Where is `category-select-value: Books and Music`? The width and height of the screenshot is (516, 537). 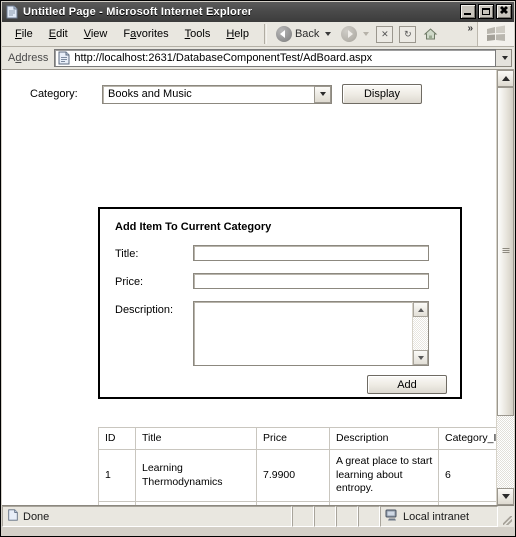
category-select-value: Books and Music is located at coordinates (150, 94).